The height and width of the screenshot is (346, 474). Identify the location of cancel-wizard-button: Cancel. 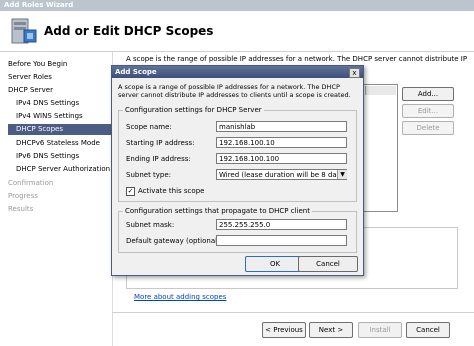
(428, 330).